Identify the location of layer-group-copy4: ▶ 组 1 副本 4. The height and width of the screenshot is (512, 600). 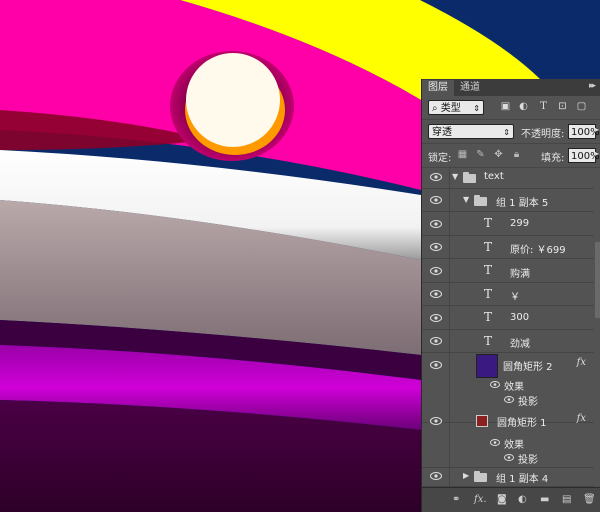
(508, 476).